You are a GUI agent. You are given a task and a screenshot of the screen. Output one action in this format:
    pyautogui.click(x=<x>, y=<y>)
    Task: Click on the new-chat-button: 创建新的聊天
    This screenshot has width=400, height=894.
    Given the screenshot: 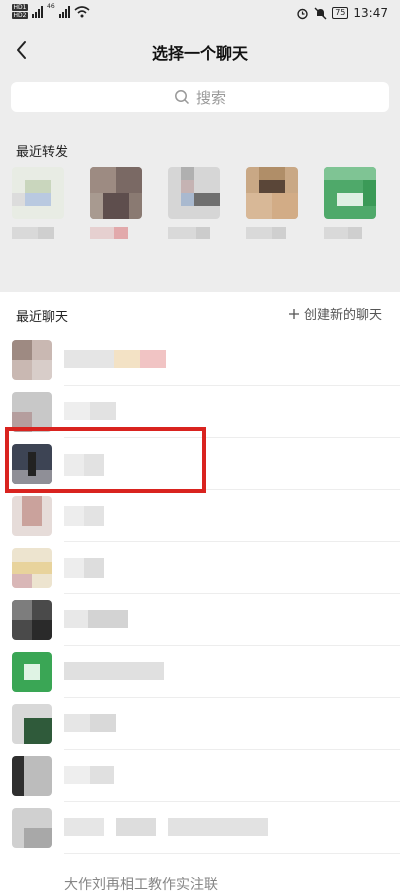 What is the action you would take?
    pyautogui.click(x=335, y=313)
    